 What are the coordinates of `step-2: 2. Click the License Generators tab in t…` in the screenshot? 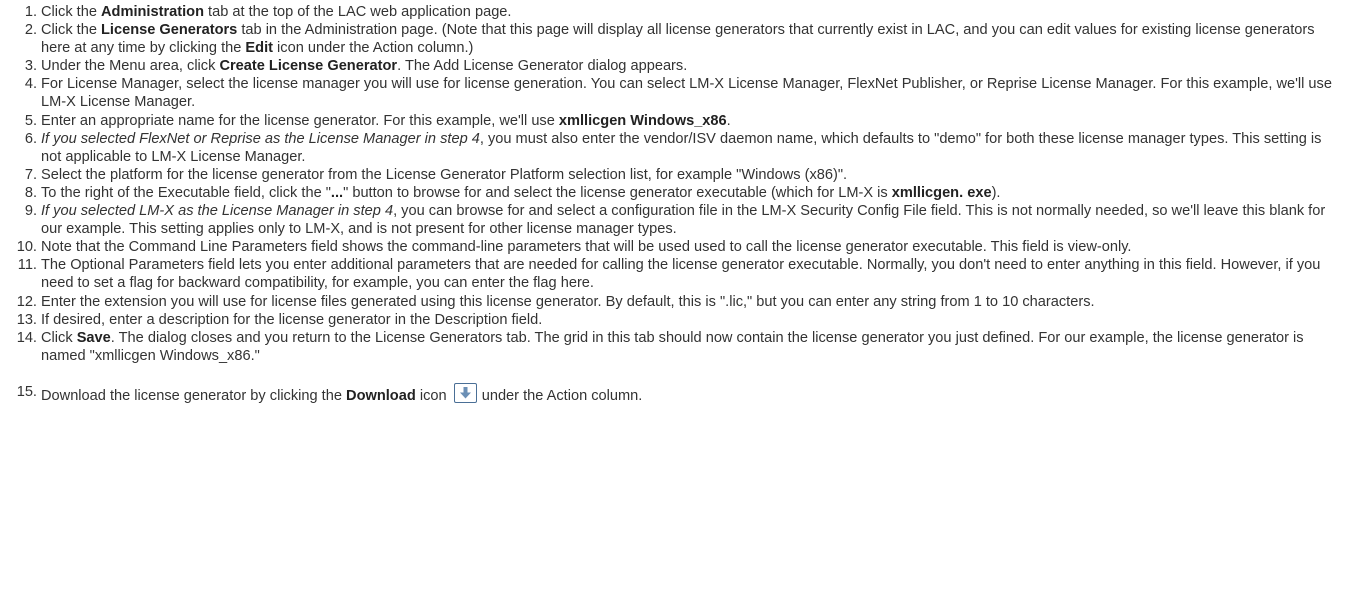 It's located at (674, 39).